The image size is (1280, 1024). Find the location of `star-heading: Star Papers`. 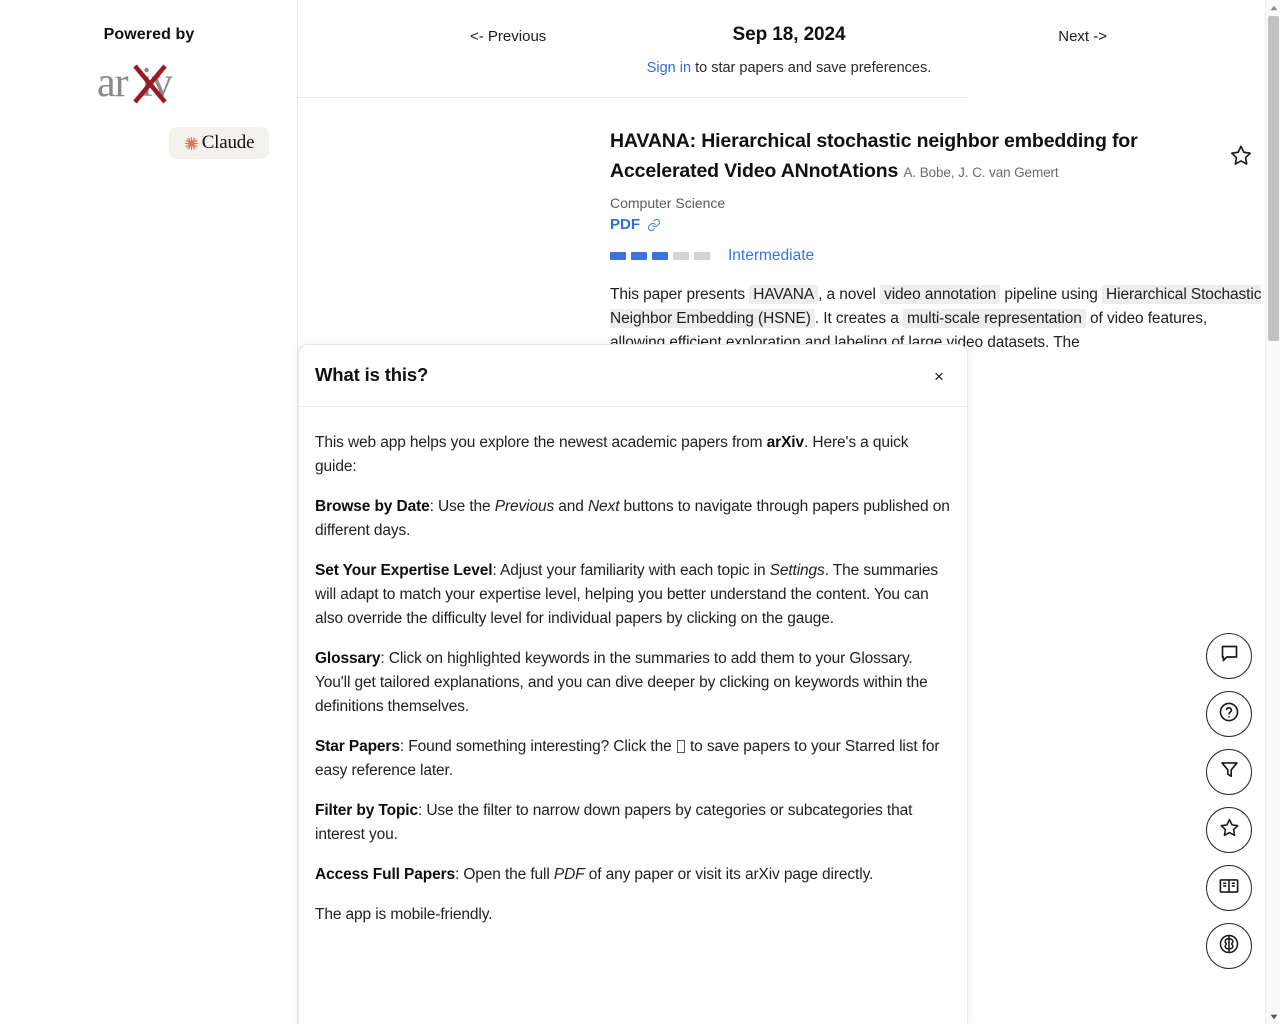

star-heading: Star Papers is located at coordinates (357, 746).